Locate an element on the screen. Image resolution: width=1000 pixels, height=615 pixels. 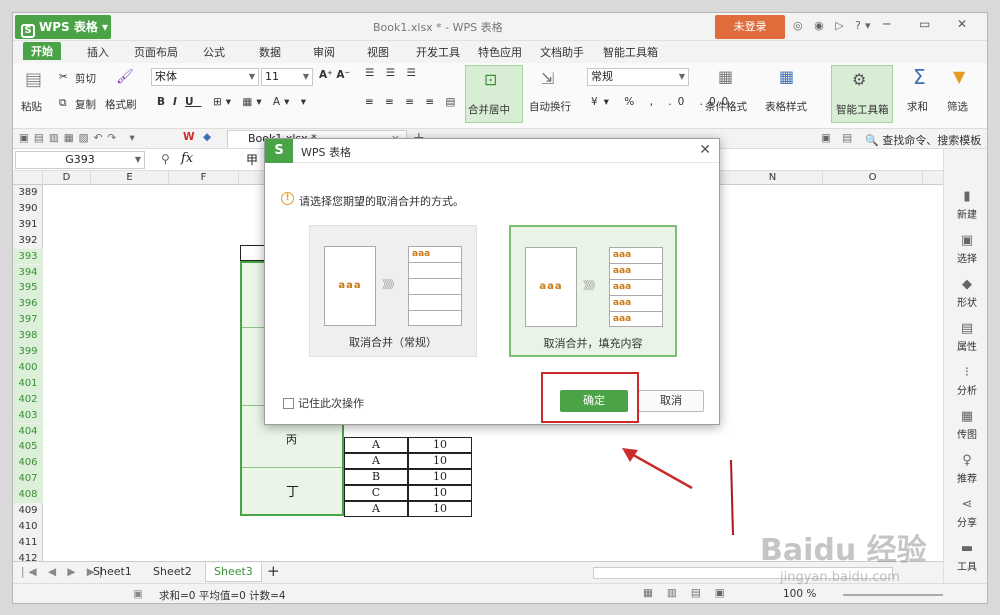
annotation-arrow-line is located at coordinates (660, 470).